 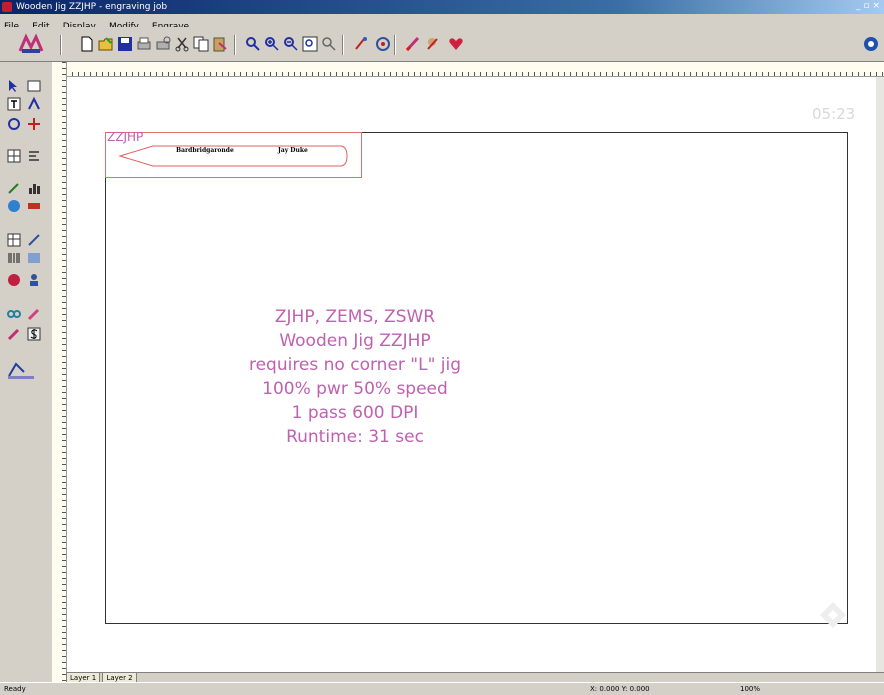 What do you see at coordinates (14, 104) in the screenshot?
I see `text-icon` at bounding box center [14, 104].